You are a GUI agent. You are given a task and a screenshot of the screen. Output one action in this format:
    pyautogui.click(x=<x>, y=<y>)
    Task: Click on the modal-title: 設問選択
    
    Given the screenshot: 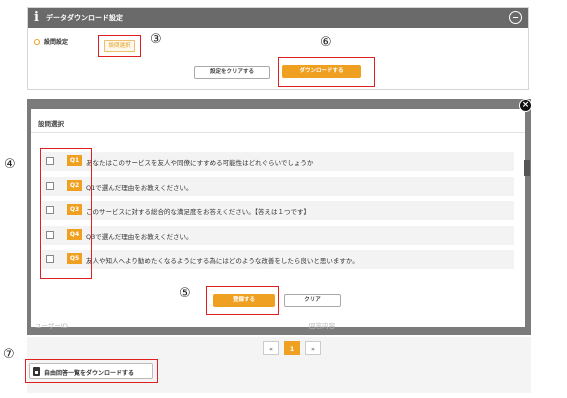 What is the action you would take?
    pyautogui.click(x=51, y=124)
    